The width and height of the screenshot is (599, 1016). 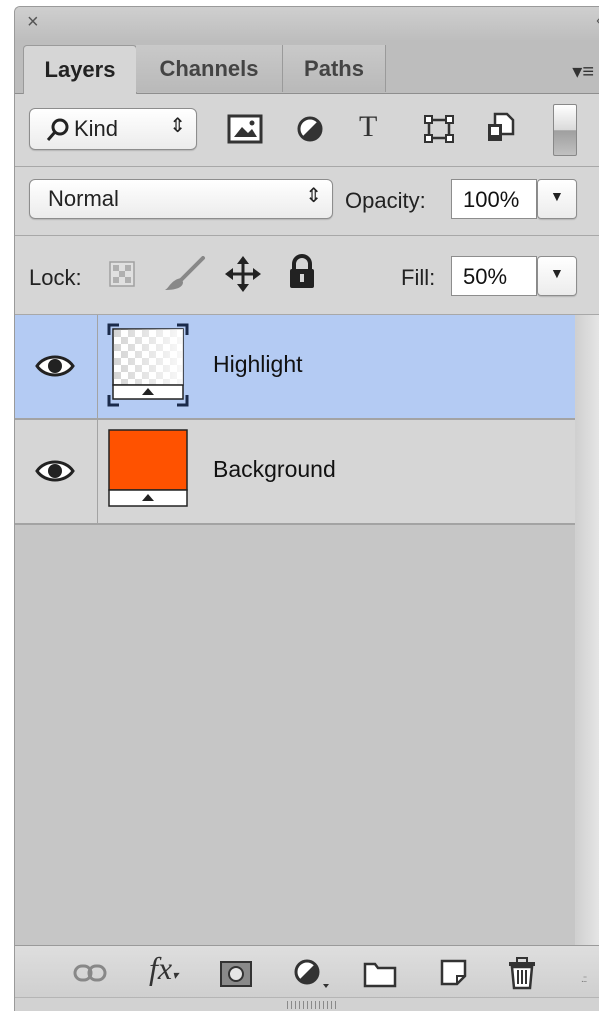 What do you see at coordinates (181, 199) in the screenshot?
I see `blend-mode-dropdown: Normal ⇕` at bounding box center [181, 199].